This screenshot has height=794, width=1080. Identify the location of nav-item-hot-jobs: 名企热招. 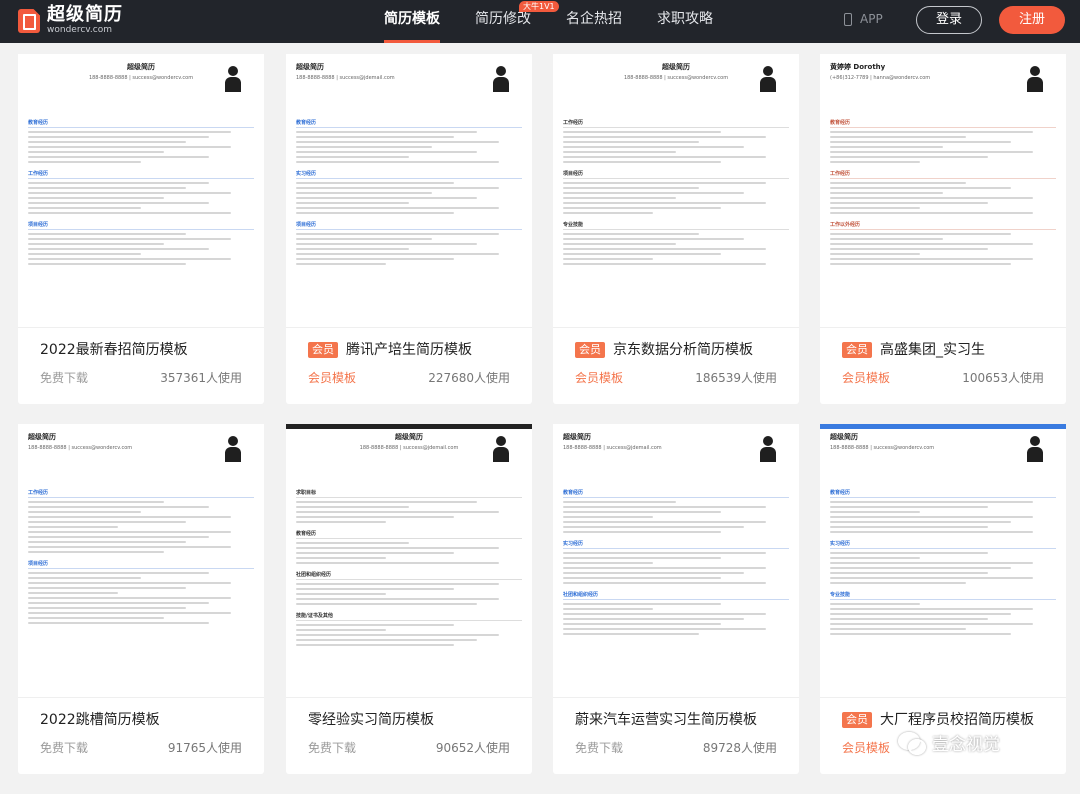
(594, 21).